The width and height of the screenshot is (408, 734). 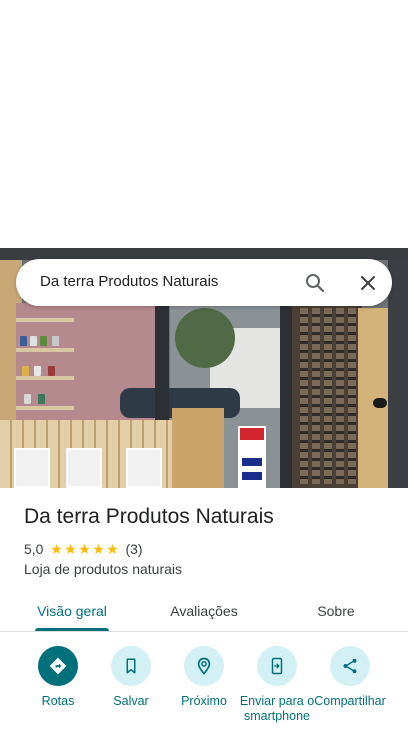 I want to click on send-to-phone-button: Enviar para o smartphone, so click(x=277, y=685).